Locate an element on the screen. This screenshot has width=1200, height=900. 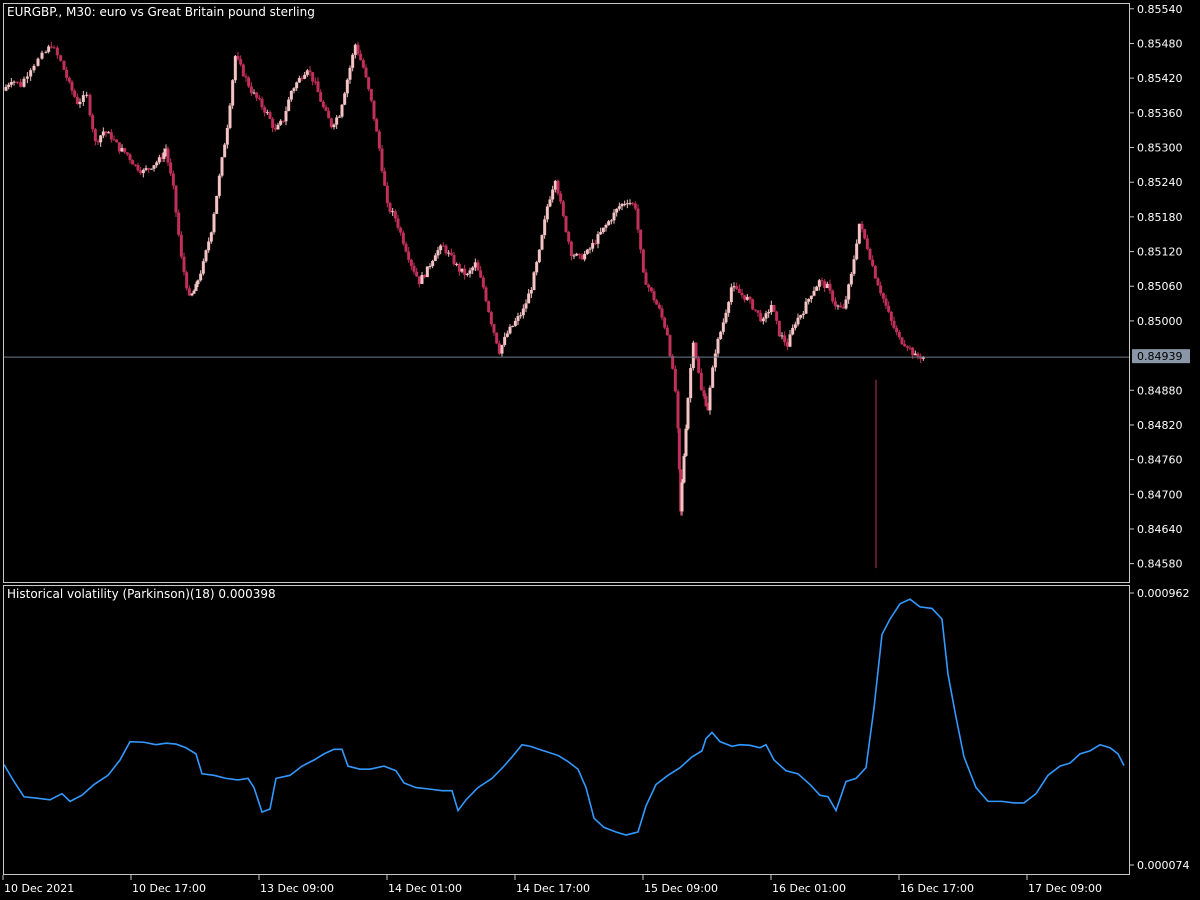
time-axis-tick-label: 16 Dec 01:00 is located at coordinates (809, 888).